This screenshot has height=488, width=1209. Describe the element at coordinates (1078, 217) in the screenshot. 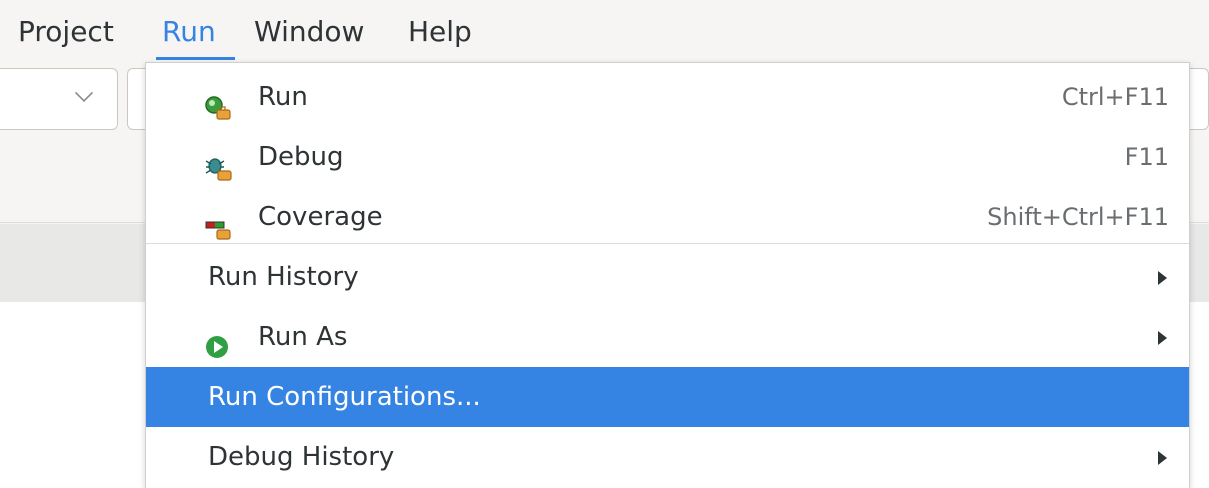

I see `accelerator: Shift+Ctrl+F11` at that location.